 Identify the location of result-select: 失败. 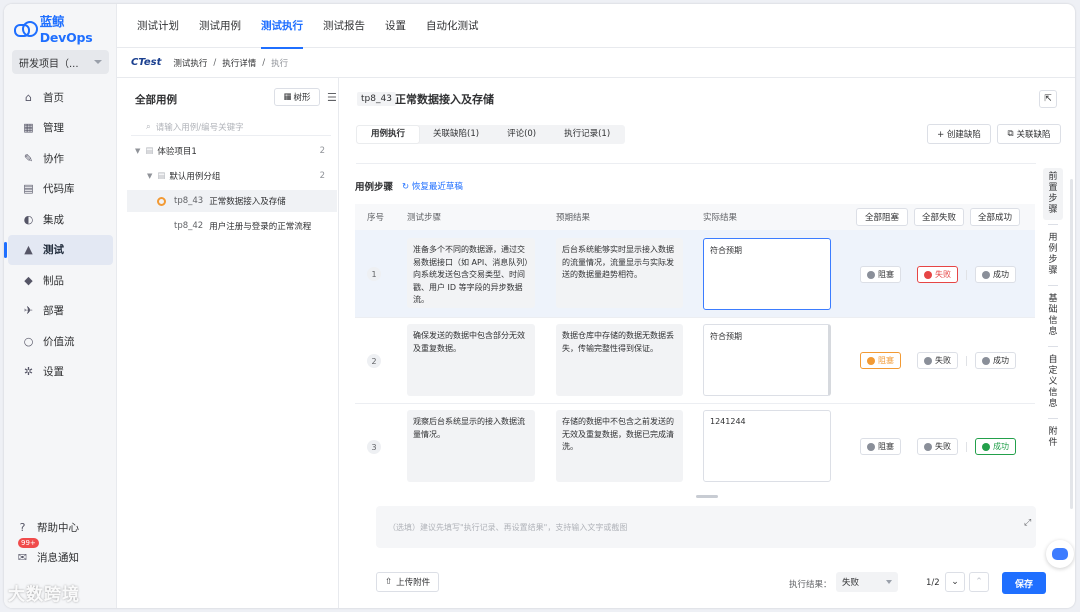
(867, 582).